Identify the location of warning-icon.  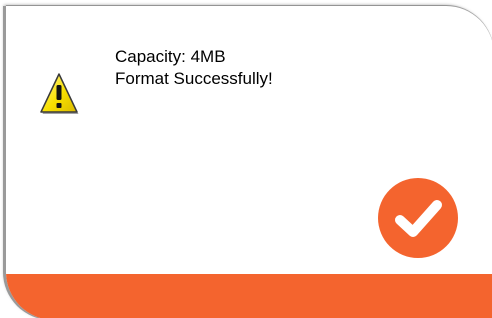
(59, 95).